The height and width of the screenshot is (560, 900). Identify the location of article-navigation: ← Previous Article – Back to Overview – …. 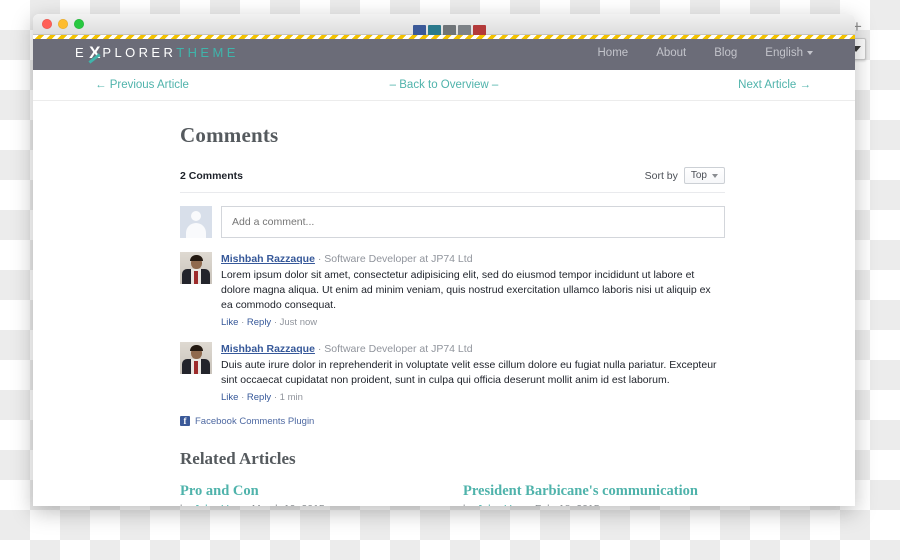
(444, 85).